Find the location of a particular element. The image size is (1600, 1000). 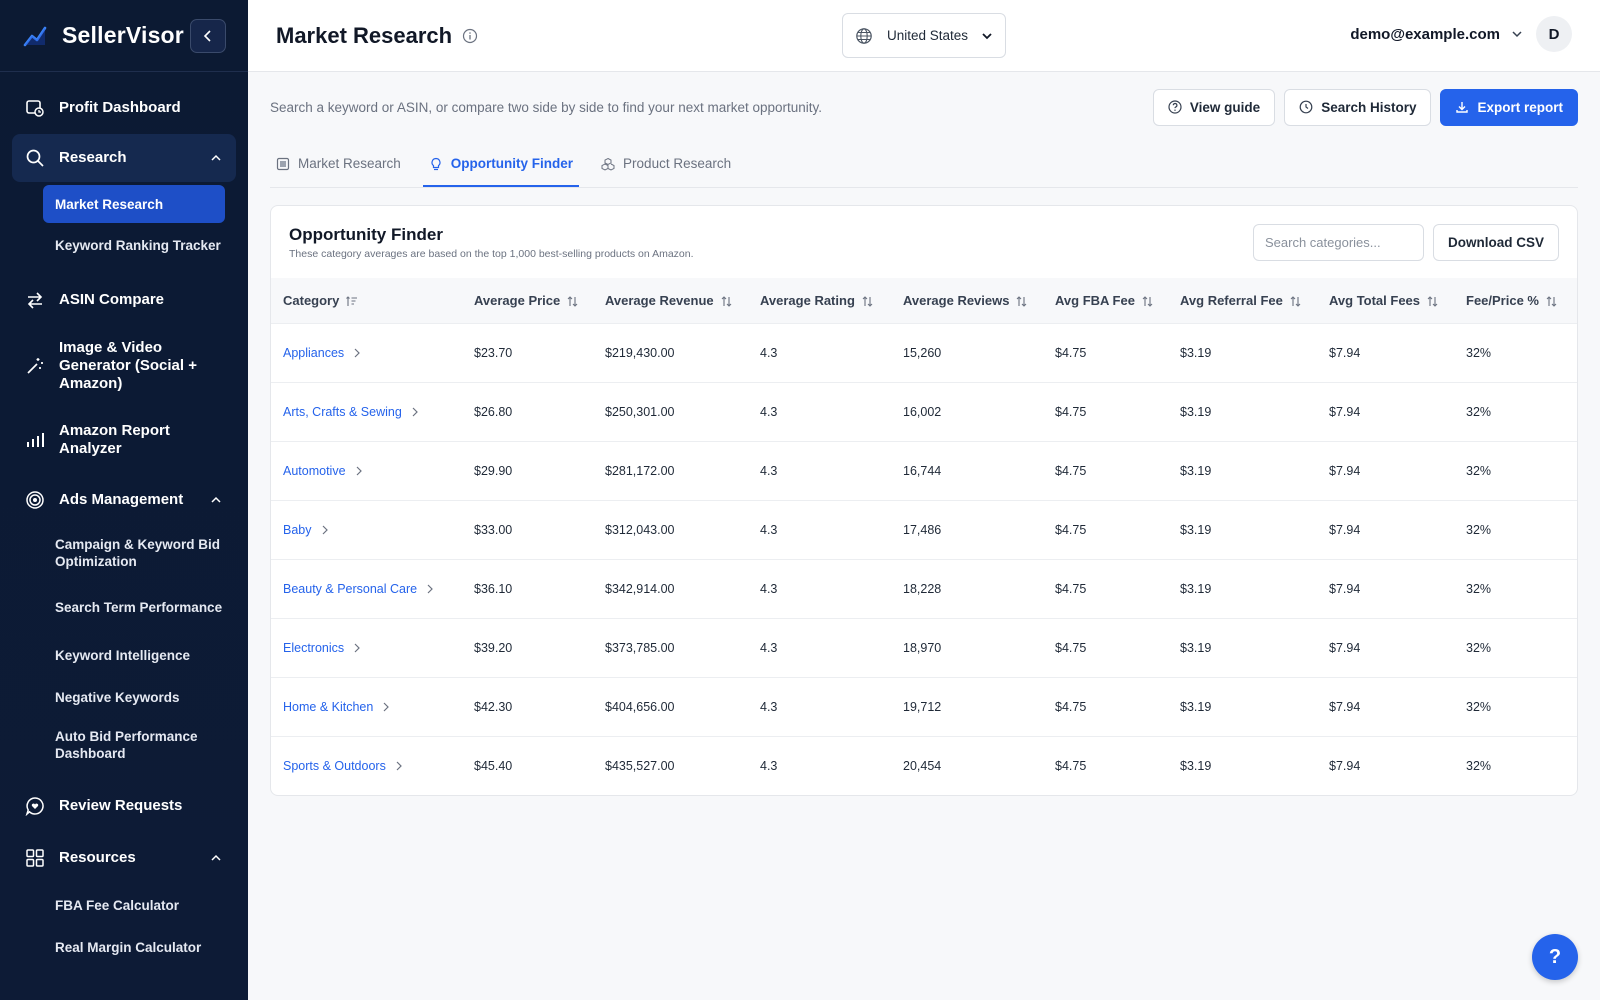

category-name: Arts, Crafts & Sewing is located at coordinates (342, 411).